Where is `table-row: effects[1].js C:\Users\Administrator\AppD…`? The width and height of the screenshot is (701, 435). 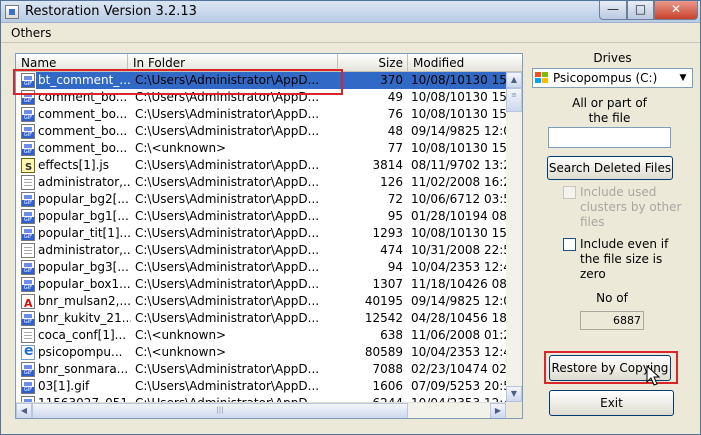 table-row: effects[1].js C:\Users\Administrator\AppD… is located at coordinates (261, 165).